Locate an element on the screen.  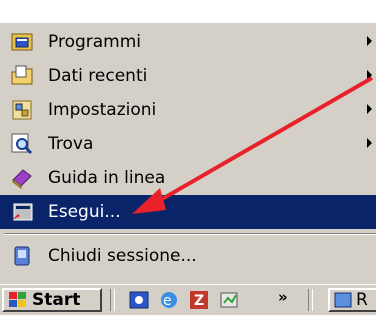
quicklaunch-overflow-icon: » is located at coordinates (283, 297).